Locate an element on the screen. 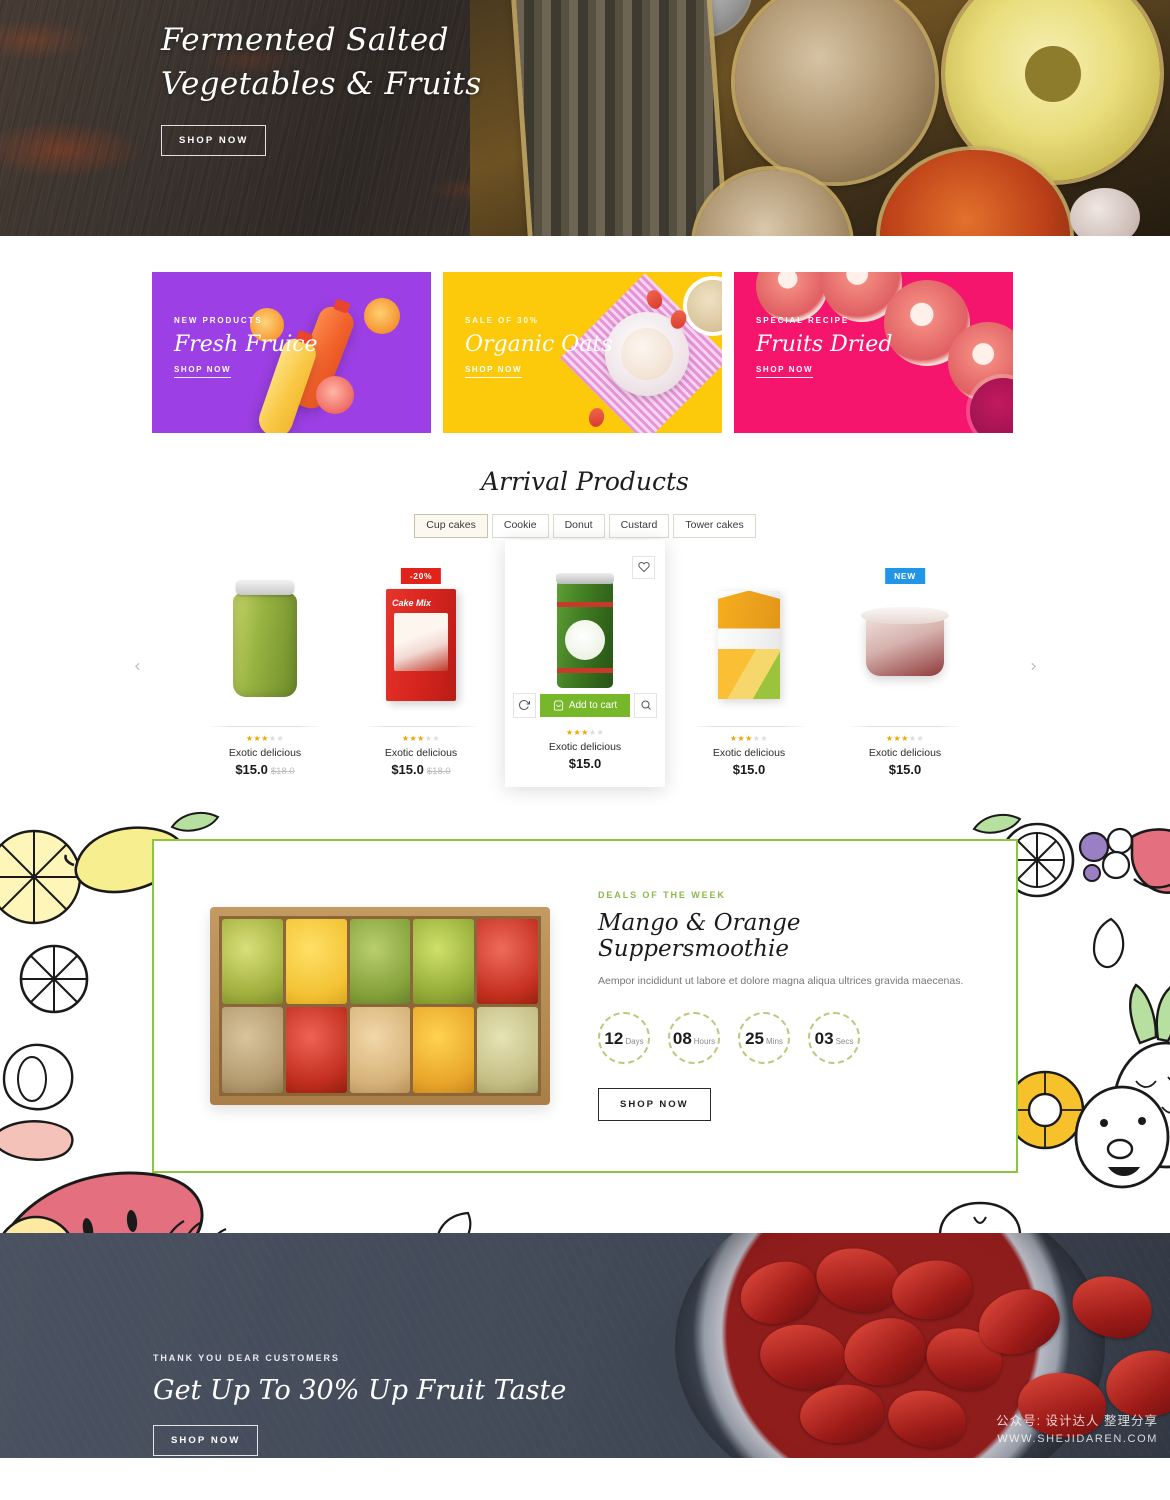 Image resolution: width=1170 pixels, height=1500 pixels. half-fruit-doodle is located at coordinates (36, 1224).